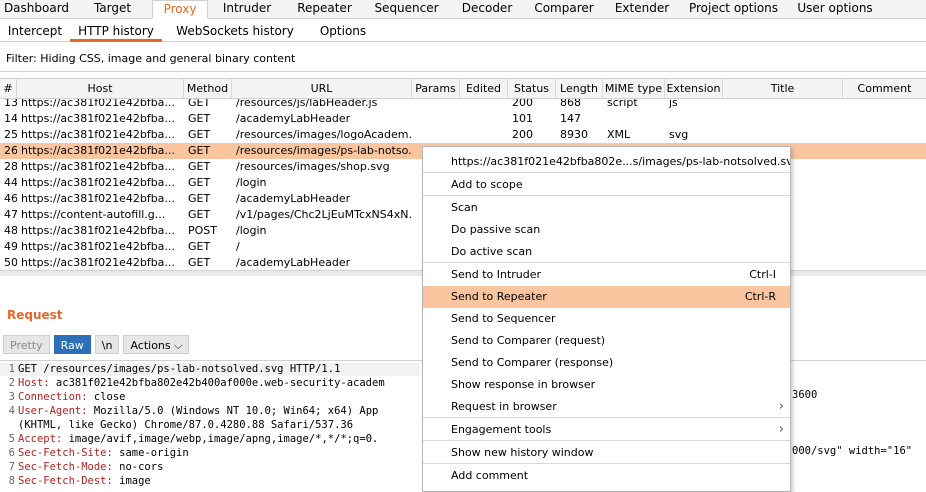 The image size is (926, 492). Describe the element at coordinates (247, 9) in the screenshot. I see `tab-intruder: Intruder` at that location.